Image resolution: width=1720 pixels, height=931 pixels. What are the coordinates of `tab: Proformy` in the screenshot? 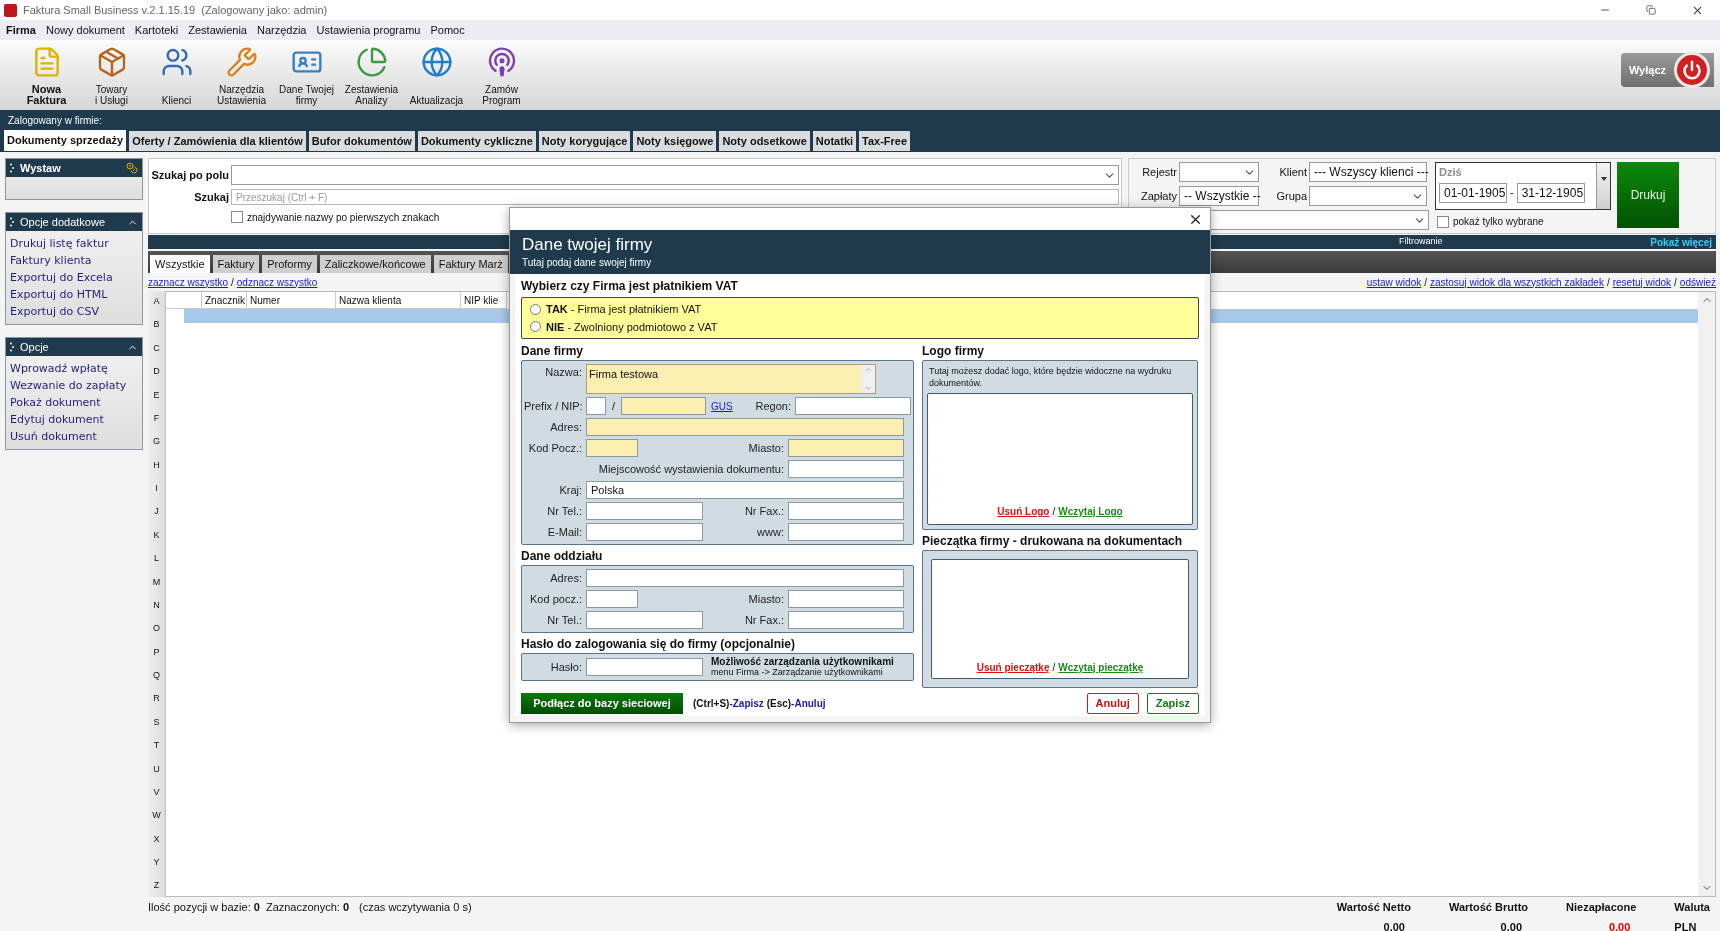 It's located at (289, 264).